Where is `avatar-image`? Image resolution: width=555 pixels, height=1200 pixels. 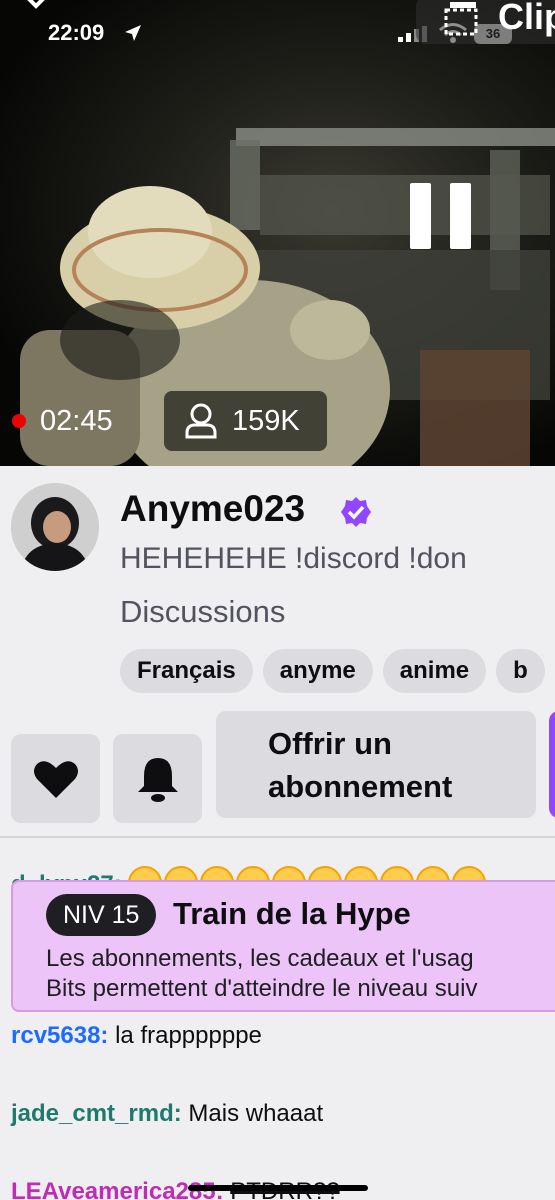 avatar-image is located at coordinates (55, 527).